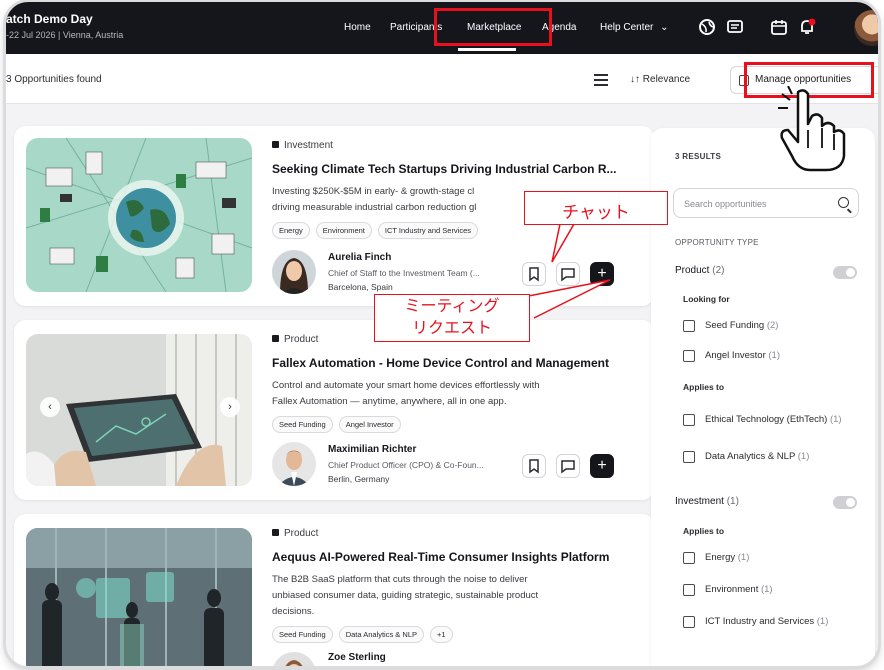 The height and width of the screenshot is (670, 884). What do you see at coordinates (357, 657) in the screenshot?
I see `person-name: Zoe Sterling` at bounding box center [357, 657].